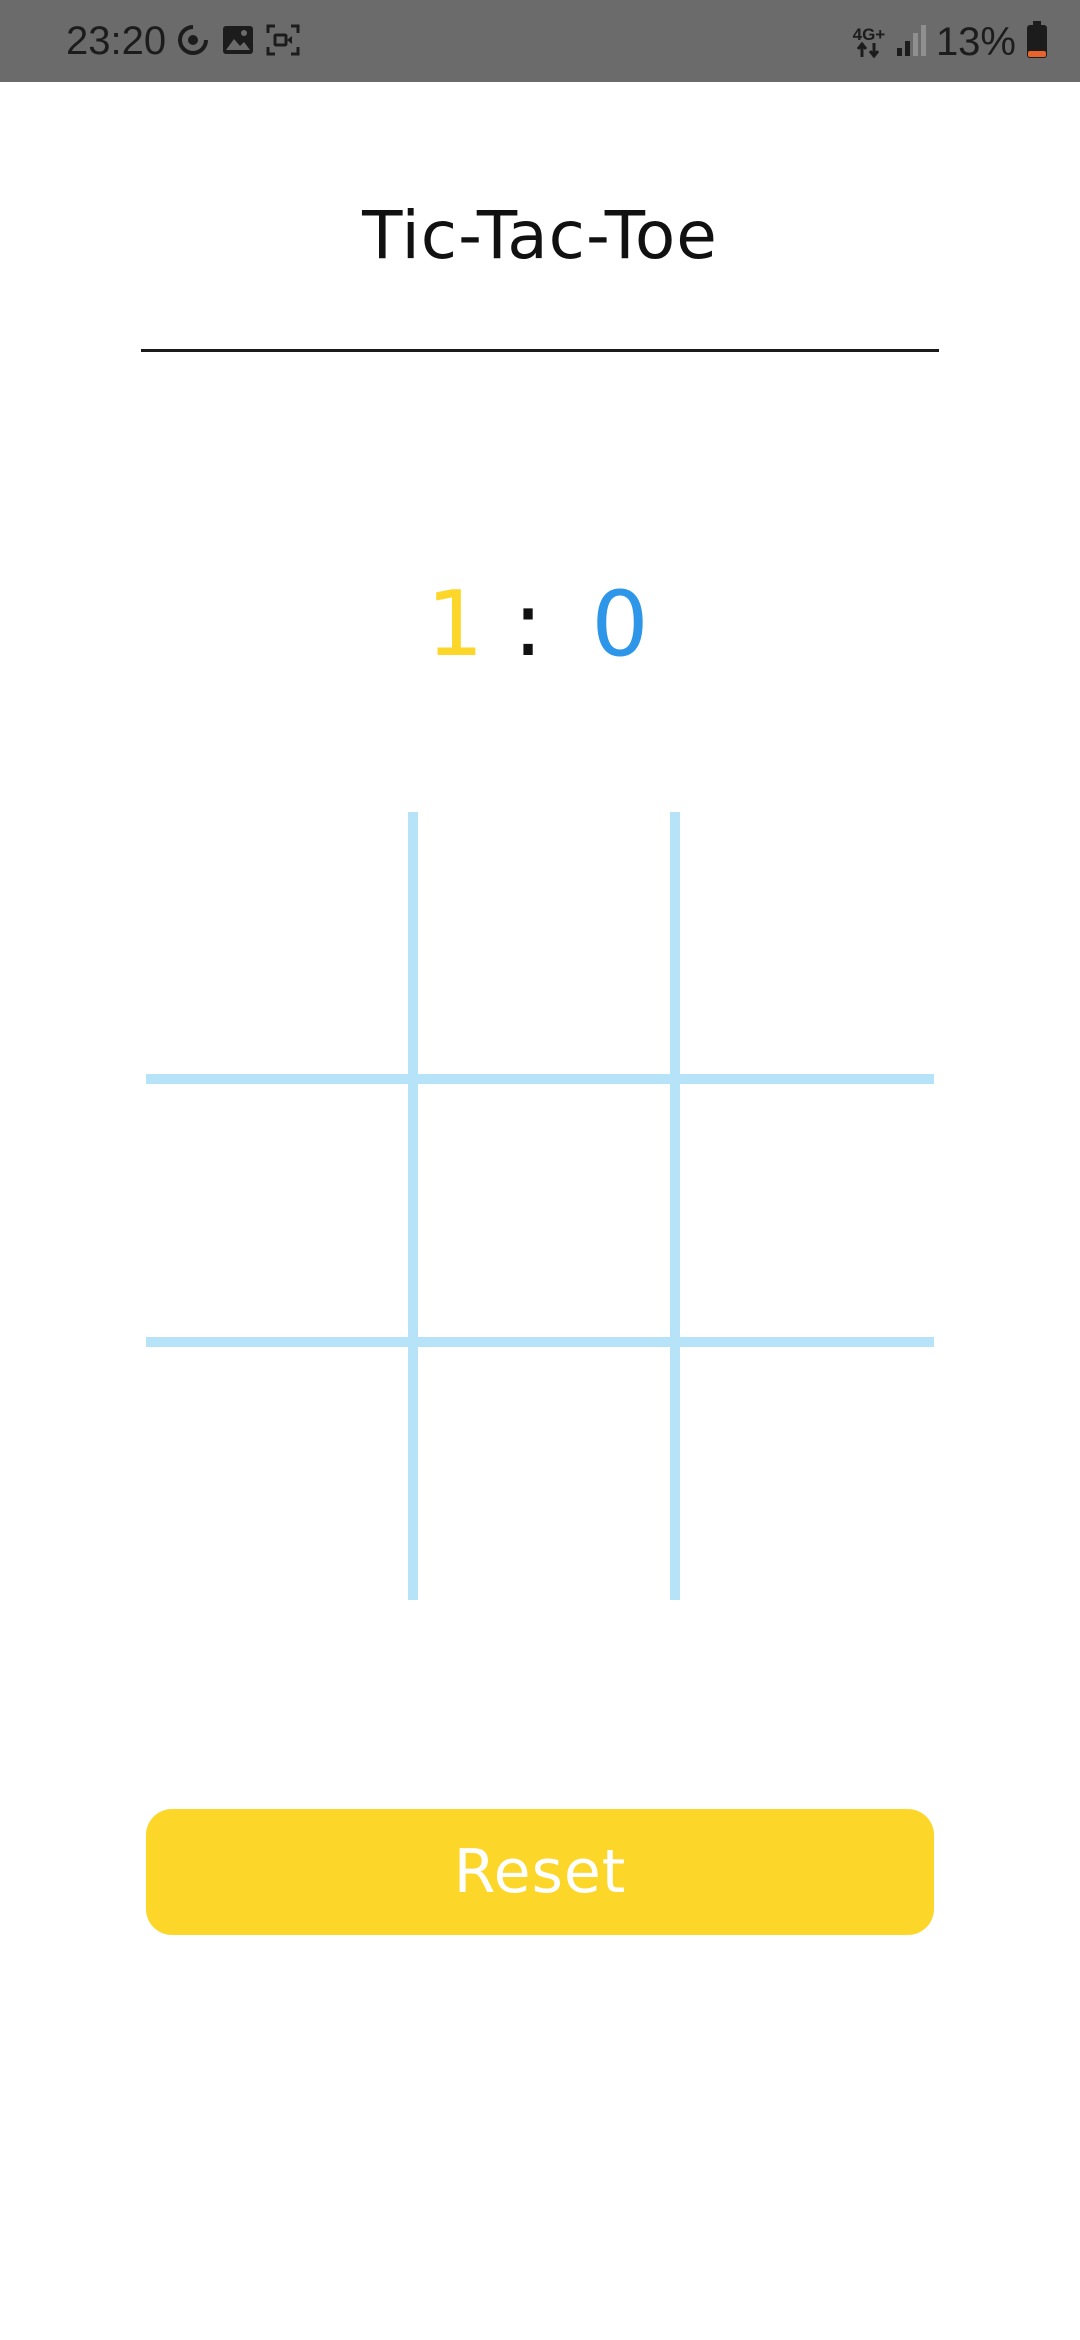  What do you see at coordinates (540, 350) in the screenshot?
I see `title-divider` at bounding box center [540, 350].